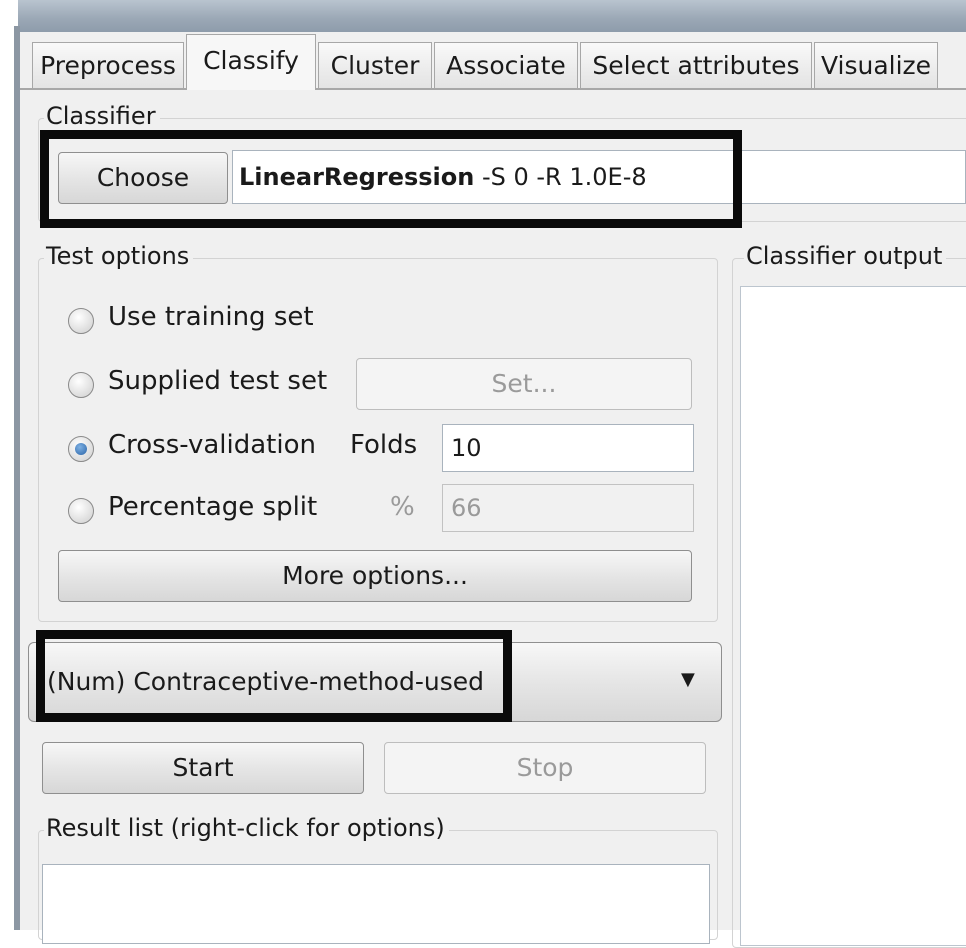 The image size is (966, 948). I want to click on percentage-split-radio, so click(81, 511).